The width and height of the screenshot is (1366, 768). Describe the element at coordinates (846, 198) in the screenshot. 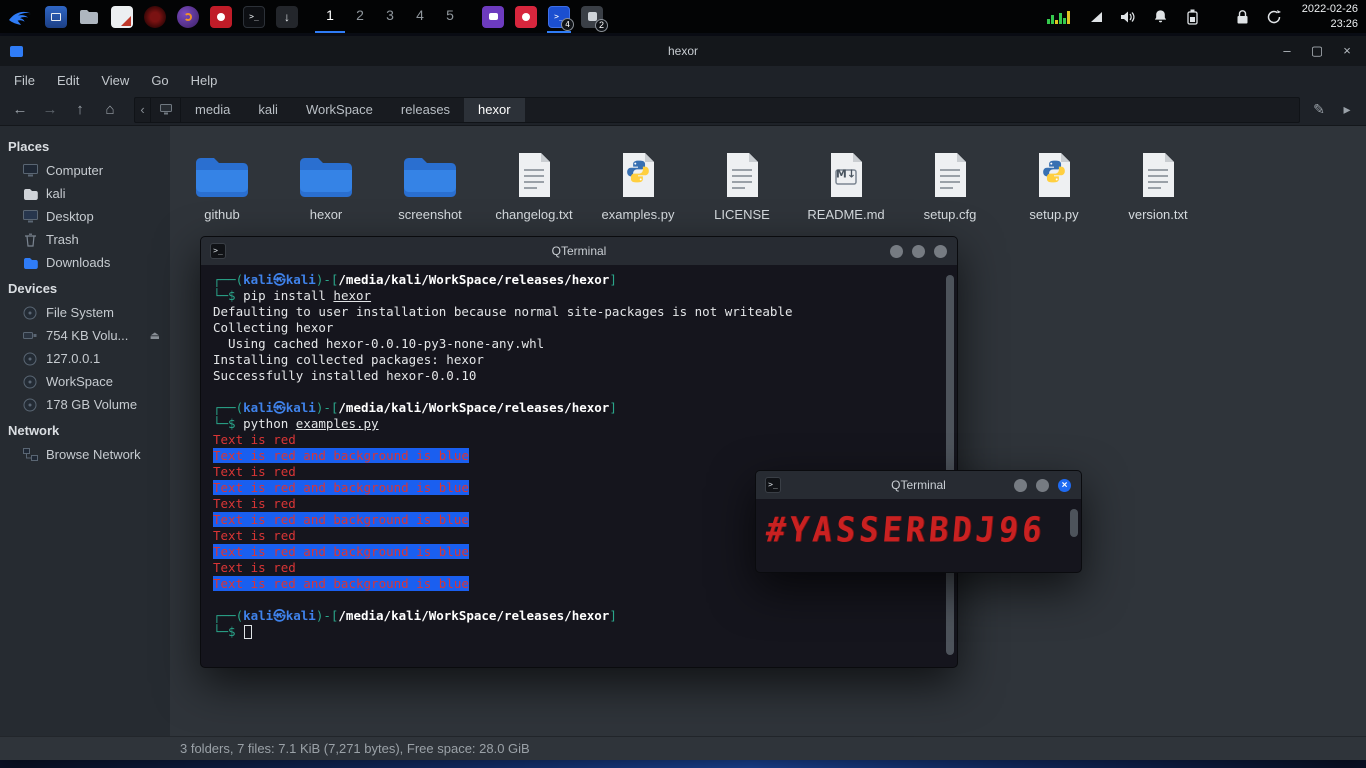

I see `file-item-readme: M↓ README.md` at that location.